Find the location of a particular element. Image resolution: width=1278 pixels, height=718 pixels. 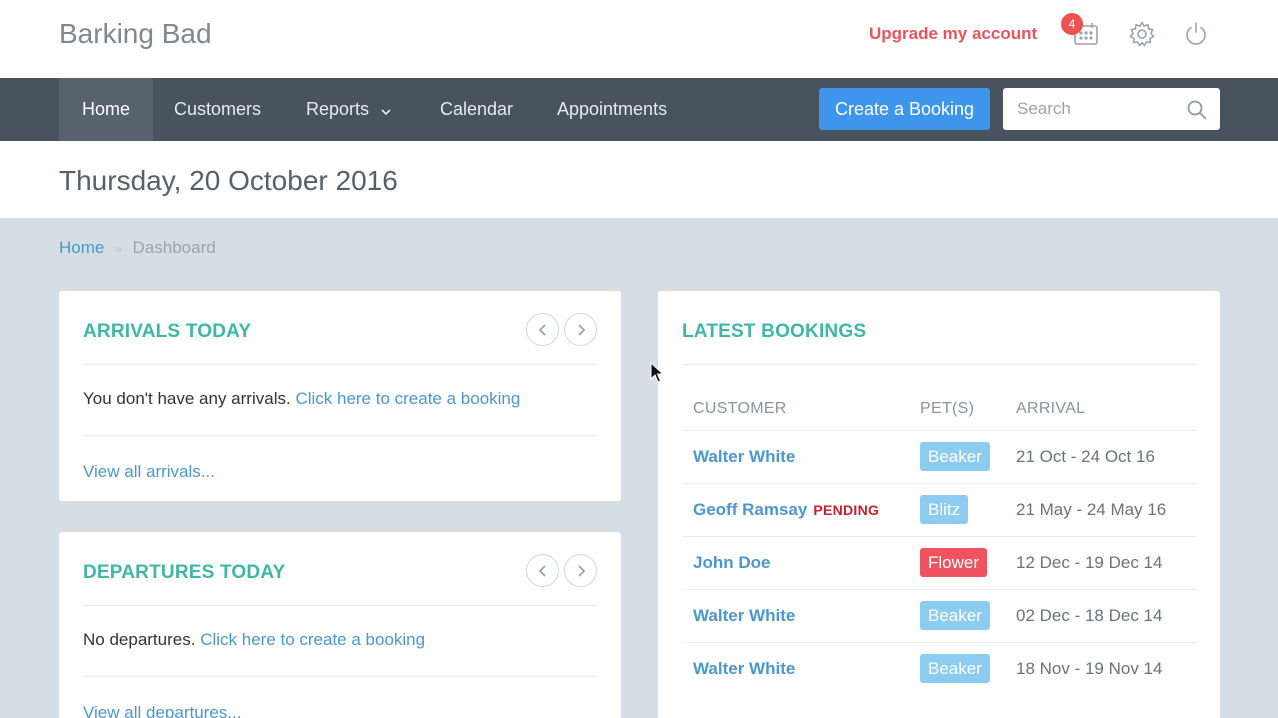

column-header-arrival: ARRIVAL is located at coordinates (1050, 409).